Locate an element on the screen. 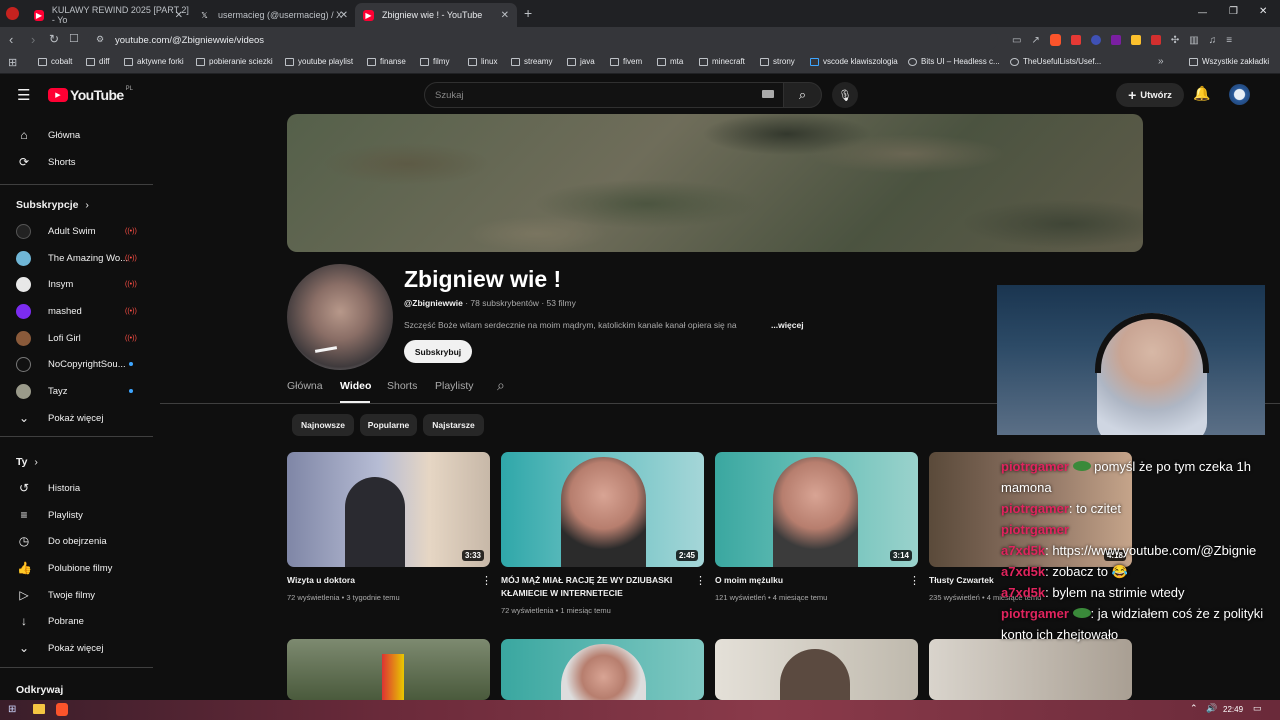  bookmark-item: pobieranie sciezki is located at coordinates (234, 61).